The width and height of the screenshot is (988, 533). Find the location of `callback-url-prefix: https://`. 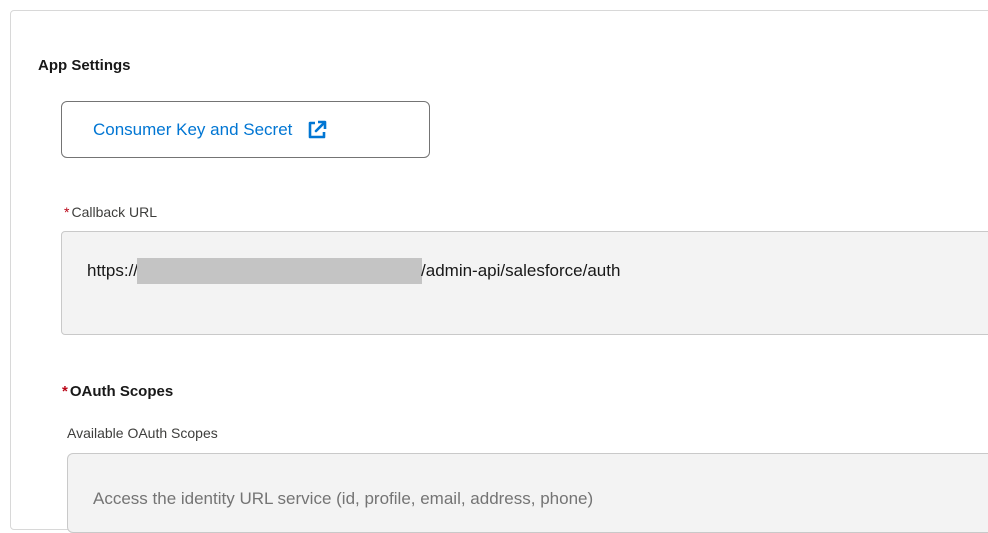

callback-url-prefix: https:// is located at coordinates (113, 270).